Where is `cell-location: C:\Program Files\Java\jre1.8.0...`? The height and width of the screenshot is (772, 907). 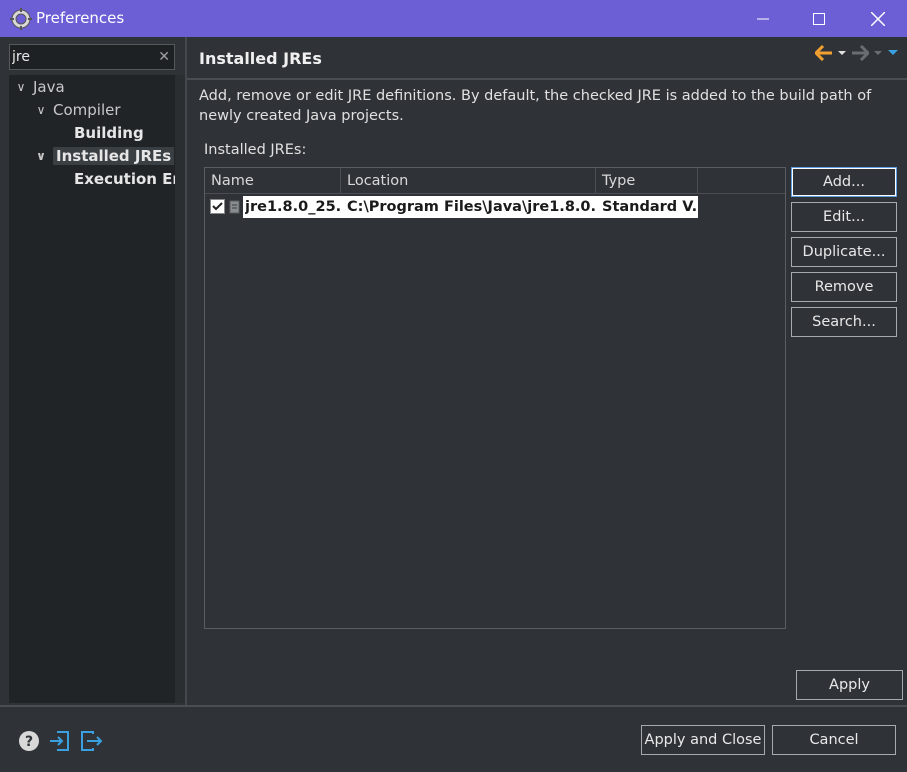 cell-location: C:\Program Files\Java\jre1.8.0... is located at coordinates (472, 207).